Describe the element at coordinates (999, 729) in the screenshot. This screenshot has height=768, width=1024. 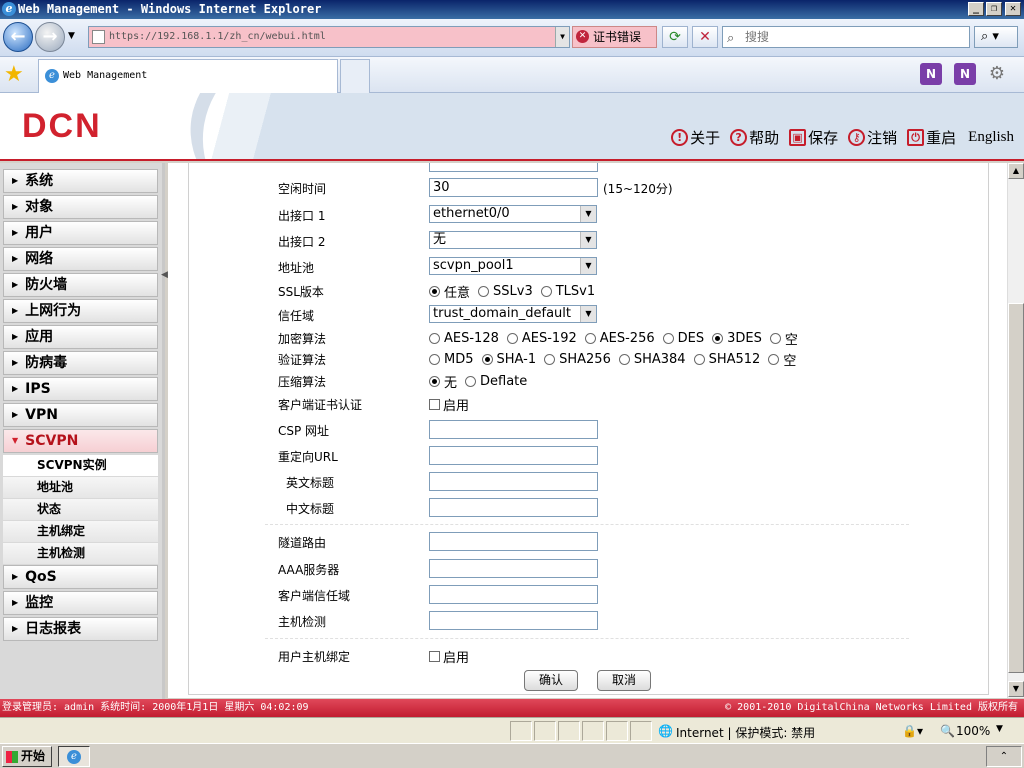
I see `zoom-dropdown-icon: ▼` at that location.